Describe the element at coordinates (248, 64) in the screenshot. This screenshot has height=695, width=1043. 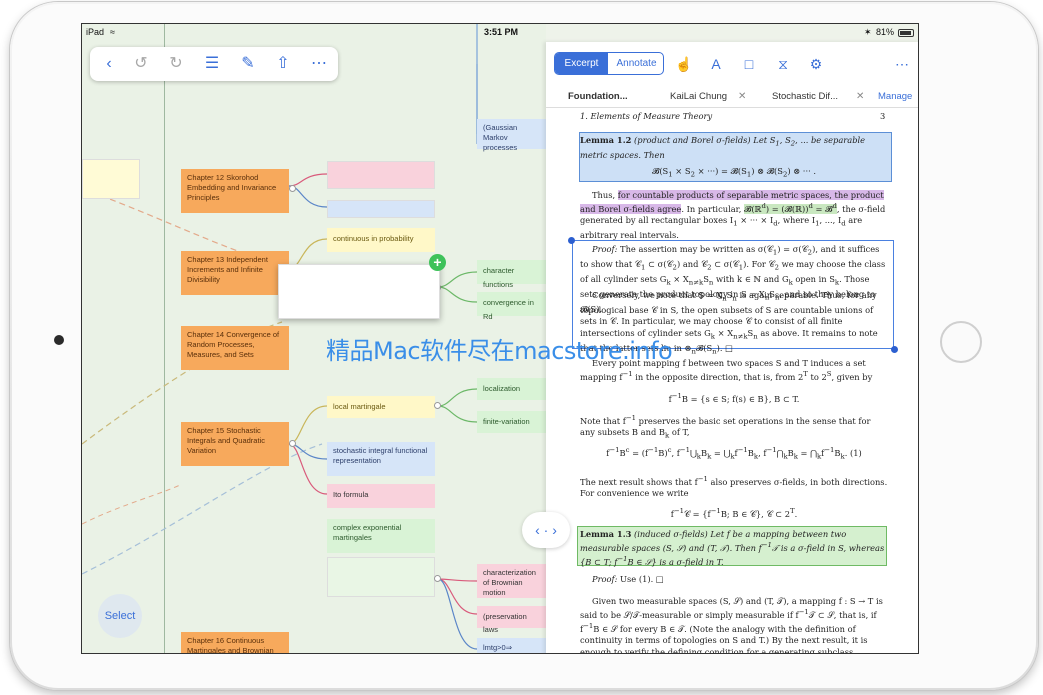
I see `edit-icon: ✎` at that location.